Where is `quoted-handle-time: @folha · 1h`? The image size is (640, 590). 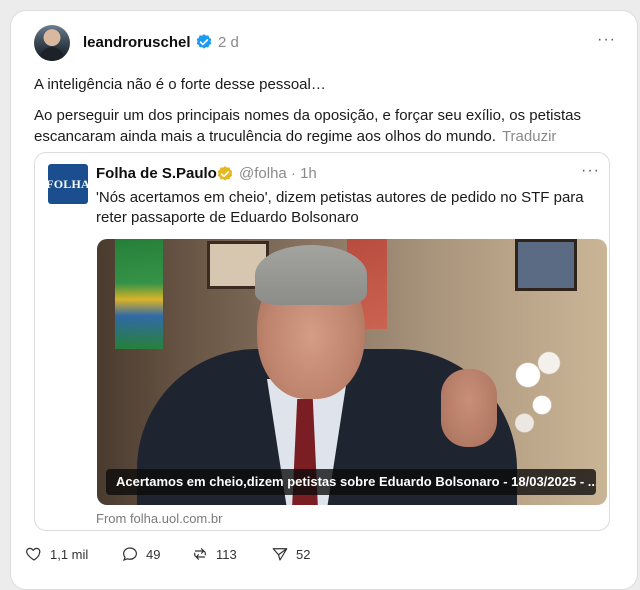 quoted-handle-time: @folha · 1h is located at coordinates (278, 173).